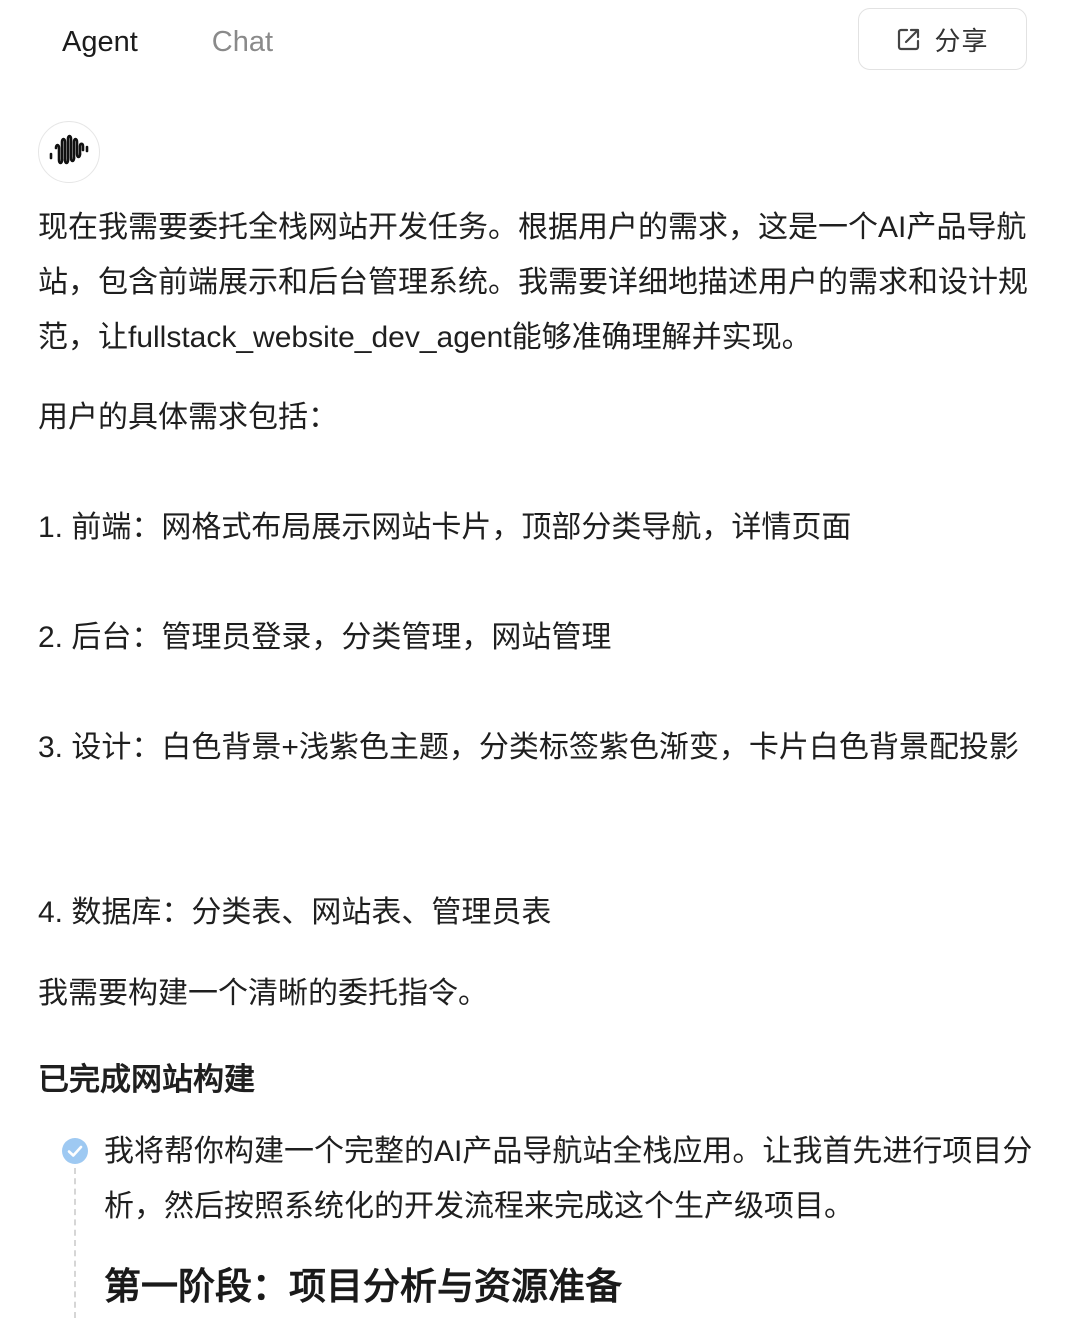 The width and height of the screenshot is (1079, 1318). What do you see at coordinates (295, 912) in the screenshot?
I see `list-item: 4. 数据库：分类表、网站表、管理员表` at bounding box center [295, 912].